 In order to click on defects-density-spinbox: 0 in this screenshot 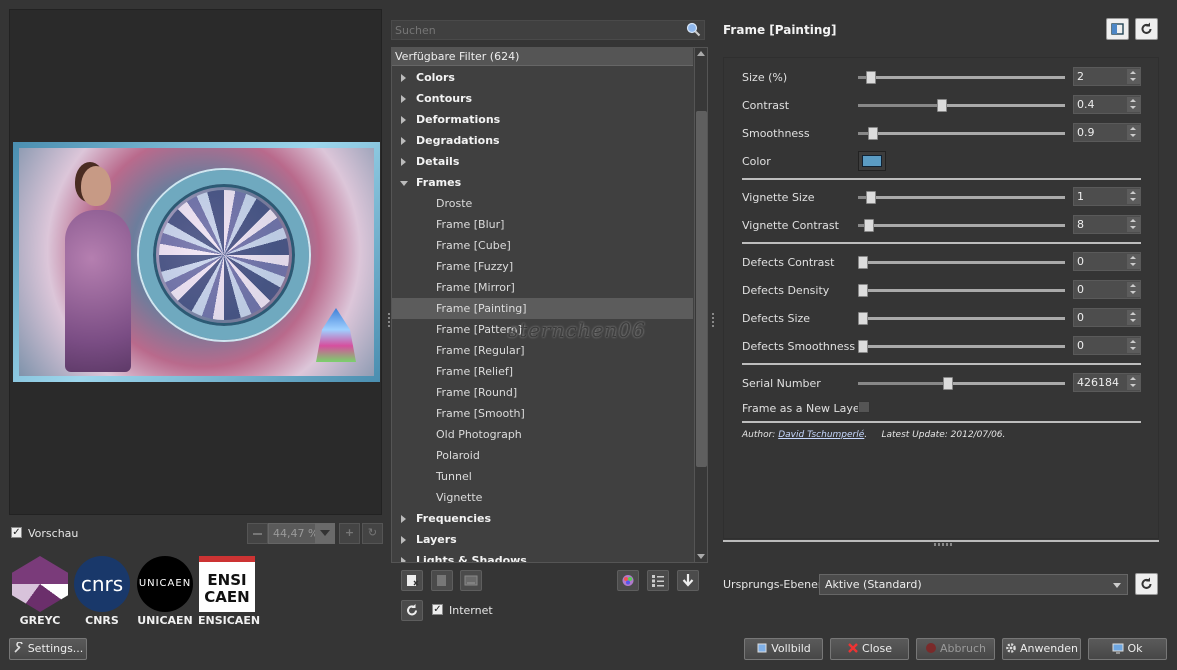, I will do `click(1107, 289)`.